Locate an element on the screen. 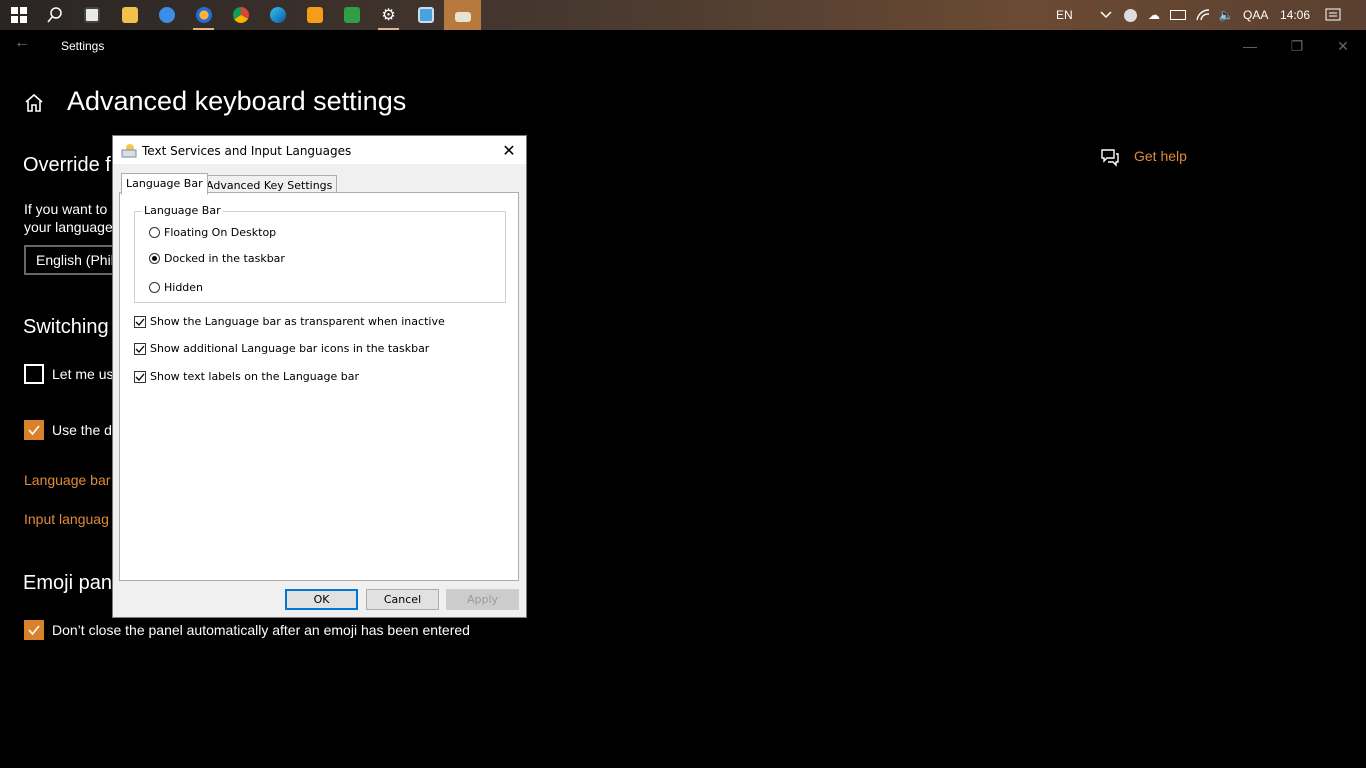 The image size is (1366, 768). tab-language-bar-label: Language Bar is located at coordinates (164, 183).